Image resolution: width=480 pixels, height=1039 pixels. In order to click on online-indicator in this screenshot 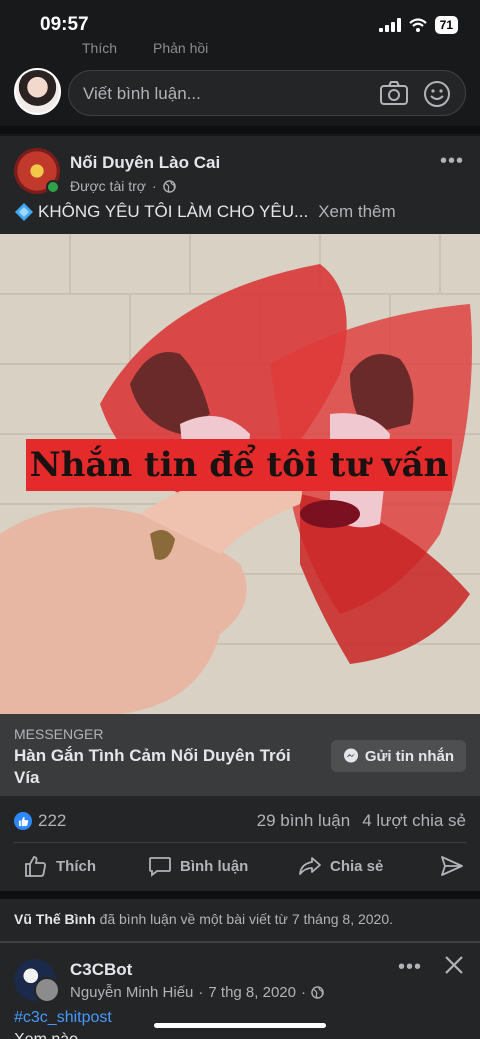, I will do `click(53, 187)`.